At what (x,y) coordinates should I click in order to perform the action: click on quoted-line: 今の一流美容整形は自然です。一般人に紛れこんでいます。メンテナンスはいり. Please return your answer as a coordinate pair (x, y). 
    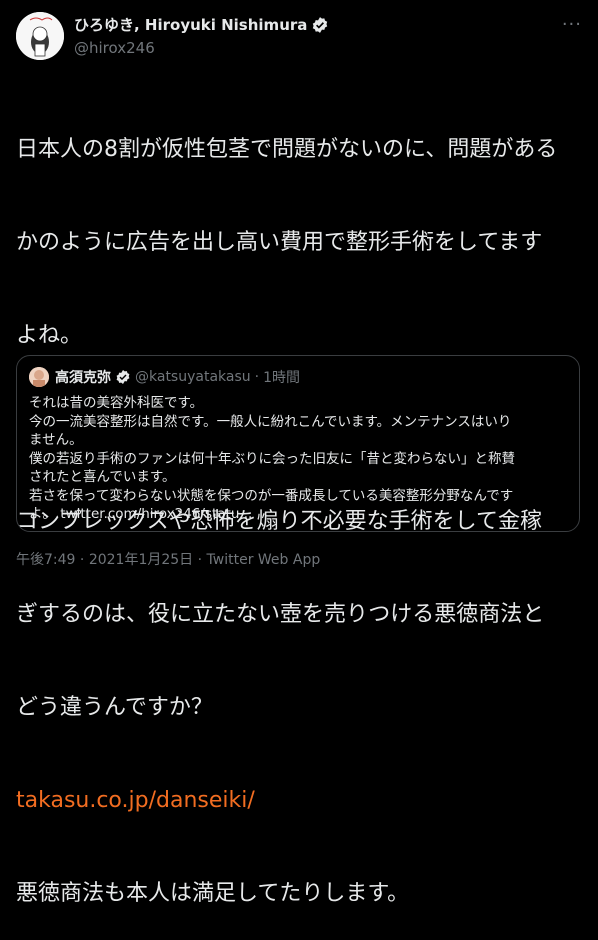
    Looking at the image, I should click on (270, 421).